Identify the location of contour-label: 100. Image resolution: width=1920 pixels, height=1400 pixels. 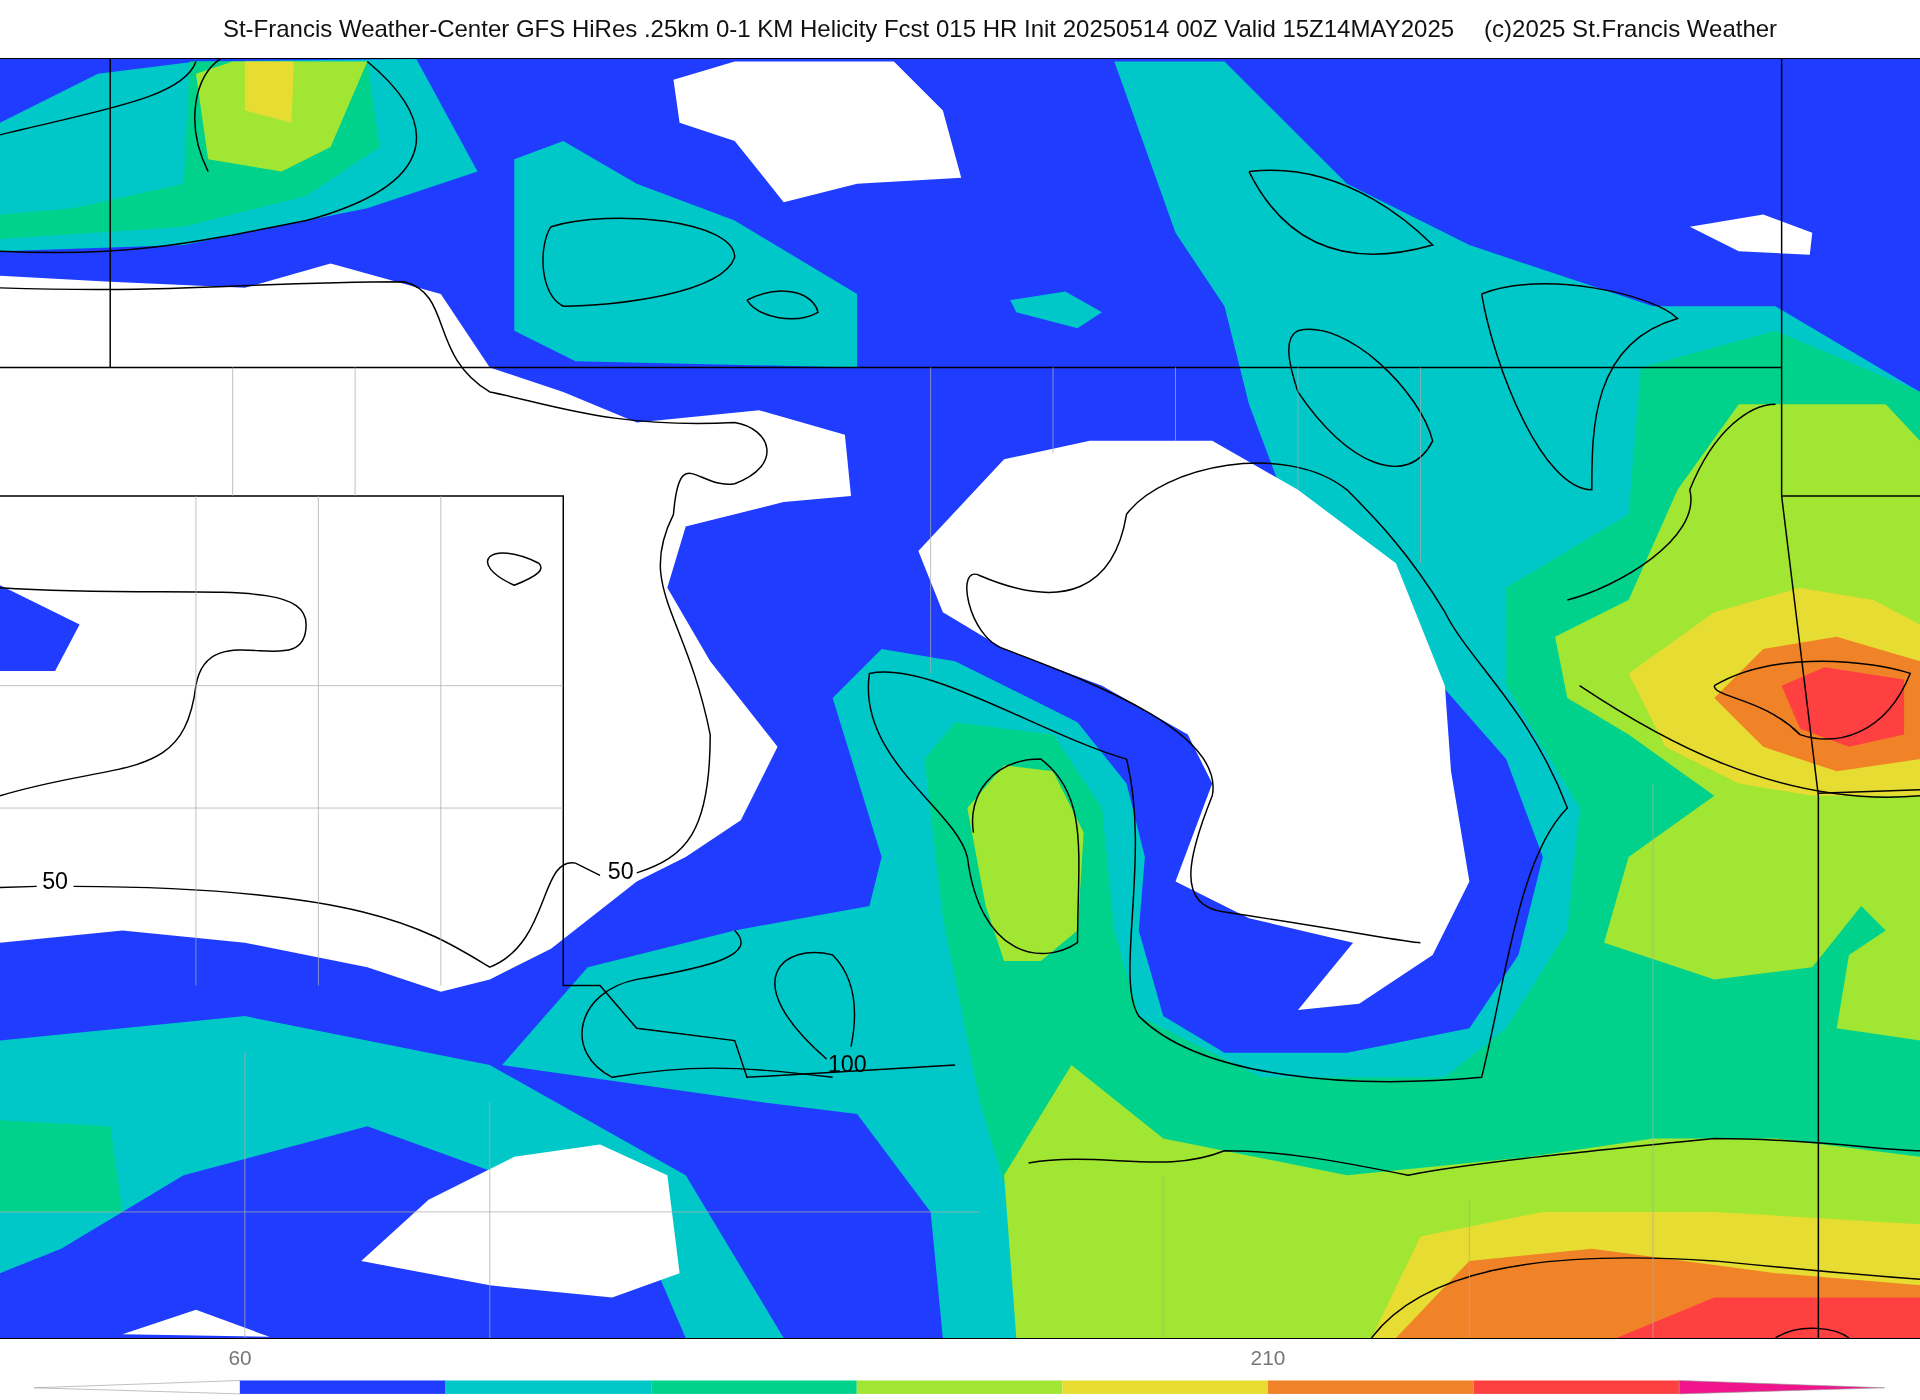
(847, 1064).